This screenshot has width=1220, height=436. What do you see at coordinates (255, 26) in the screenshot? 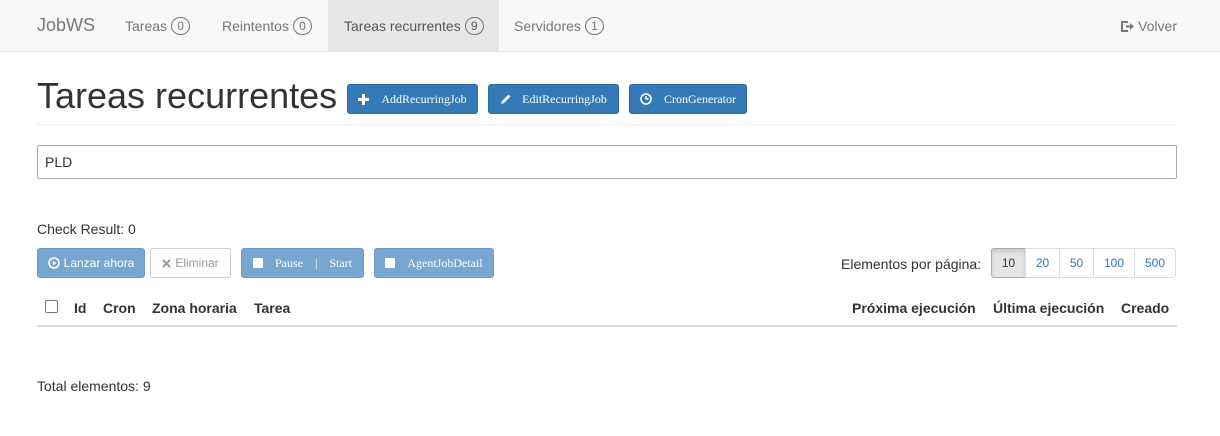
I see `nav-item-label: Reintentos` at bounding box center [255, 26].